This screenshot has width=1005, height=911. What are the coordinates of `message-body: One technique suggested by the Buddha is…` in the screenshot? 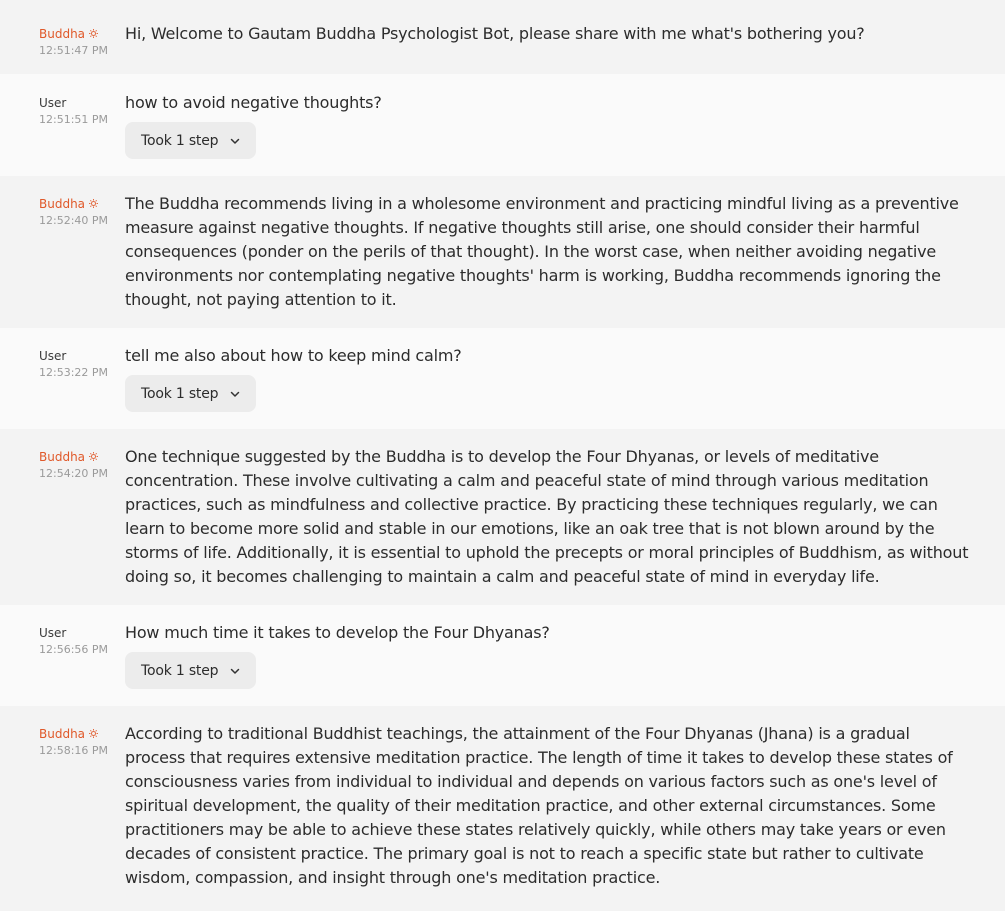 It's located at (549, 526).